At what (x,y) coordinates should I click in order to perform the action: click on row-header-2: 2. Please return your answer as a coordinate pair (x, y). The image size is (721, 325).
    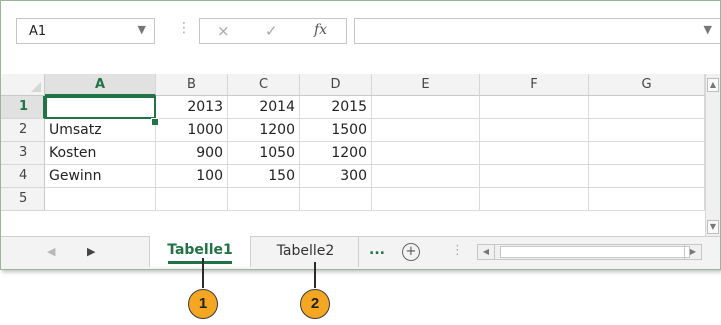
    Looking at the image, I should click on (23, 130).